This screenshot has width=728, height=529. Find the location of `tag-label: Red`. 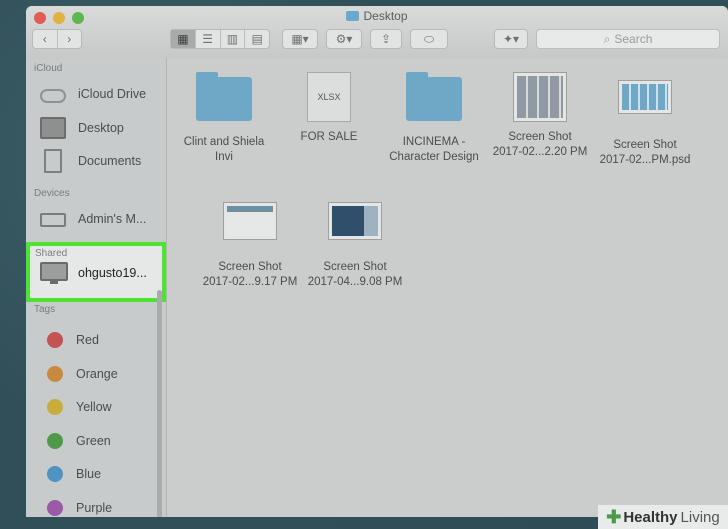

tag-label: Red is located at coordinates (87, 340).